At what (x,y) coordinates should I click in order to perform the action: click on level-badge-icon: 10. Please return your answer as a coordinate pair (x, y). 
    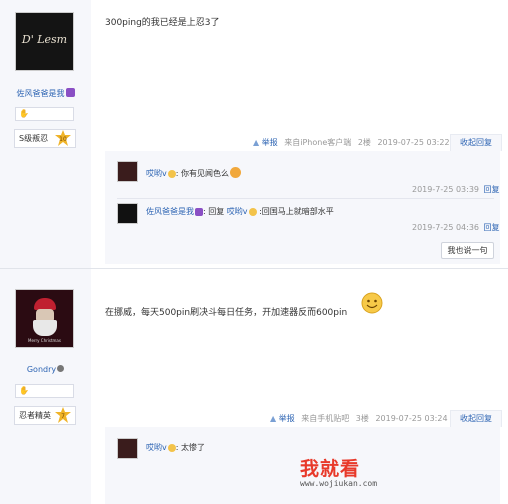
    Looking at the image, I should click on (63, 138).